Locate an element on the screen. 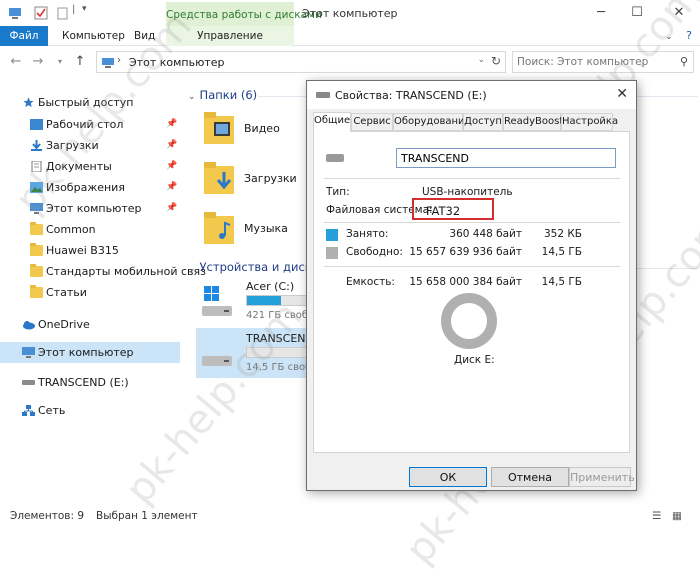 The height and width of the screenshot is (573, 700). sidebar-item-documents: Документы 📌 is located at coordinates (90, 166).